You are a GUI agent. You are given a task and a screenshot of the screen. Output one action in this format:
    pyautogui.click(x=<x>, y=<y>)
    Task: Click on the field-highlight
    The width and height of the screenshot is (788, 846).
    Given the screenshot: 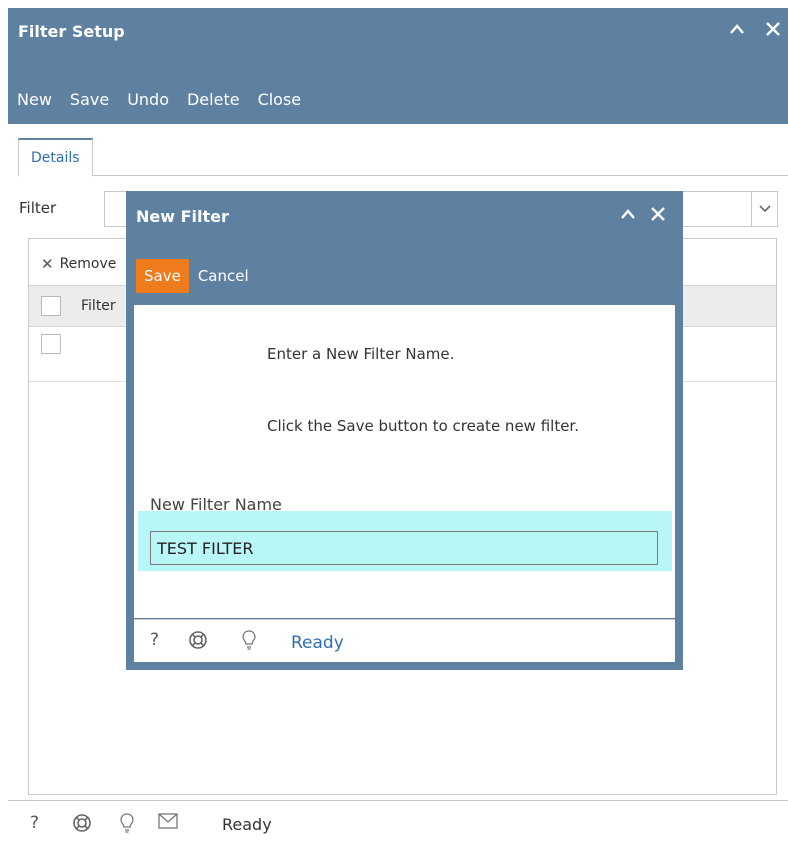 What is the action you would take?
    pyautogui.click(x=405, y=541)
    